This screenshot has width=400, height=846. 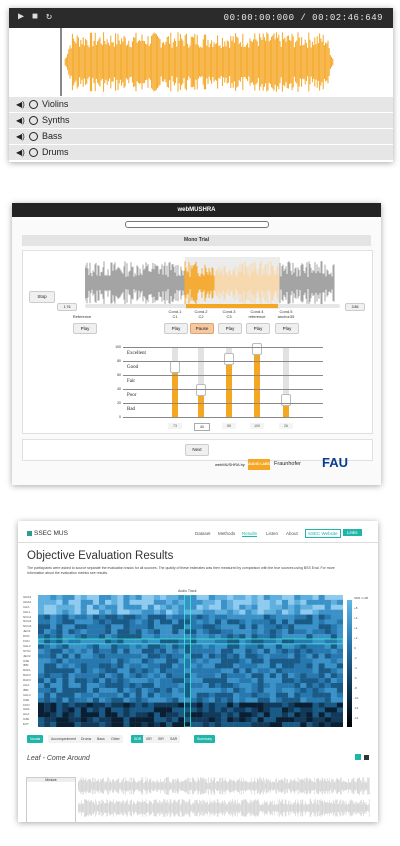 I want to click on filter-tab: ISR, so click(x=149, y=739).